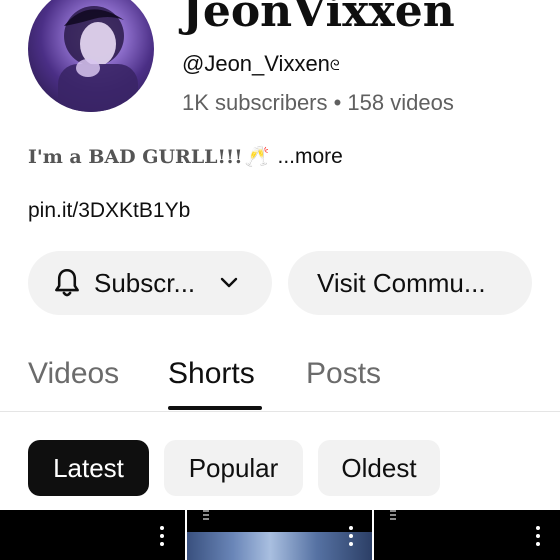 The height and width of the screenshot is (560, 560). I want to click on short-thumbnail-image, so click(279, 546).